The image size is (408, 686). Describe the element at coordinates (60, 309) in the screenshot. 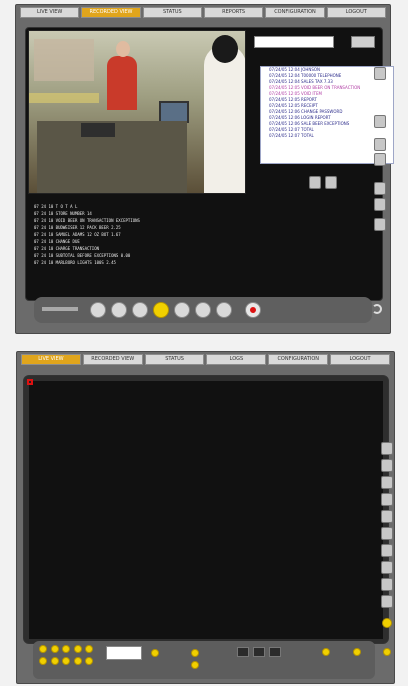

I see `timeline-bar` at that location.